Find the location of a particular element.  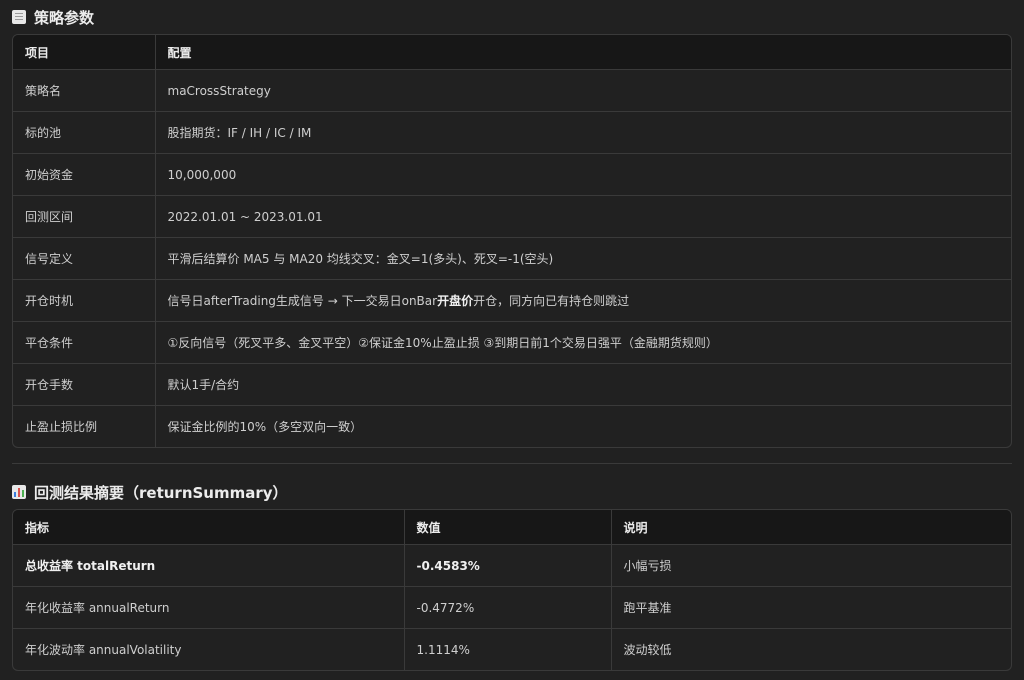

param-name: 回测区间 is located at coordinates (84, 216).